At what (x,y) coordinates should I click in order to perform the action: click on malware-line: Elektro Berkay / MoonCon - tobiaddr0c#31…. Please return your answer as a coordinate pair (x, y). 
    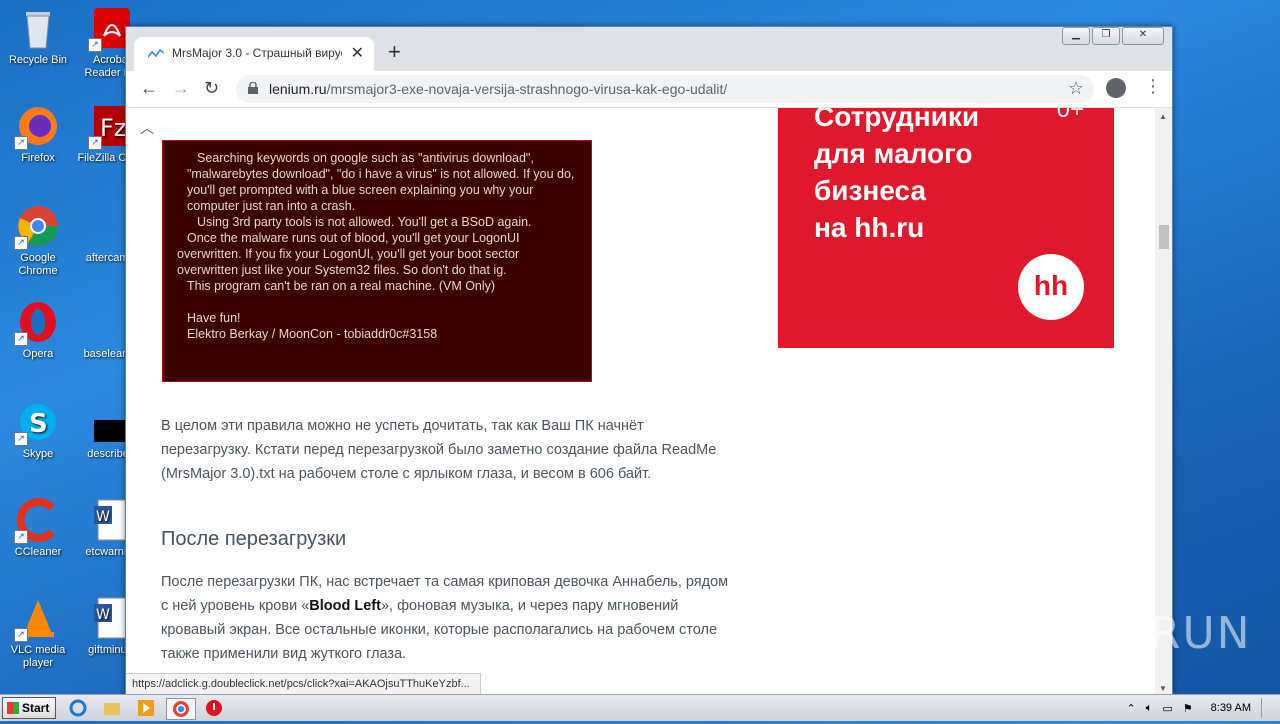
    Looking at the image, I should click on (312, 334).